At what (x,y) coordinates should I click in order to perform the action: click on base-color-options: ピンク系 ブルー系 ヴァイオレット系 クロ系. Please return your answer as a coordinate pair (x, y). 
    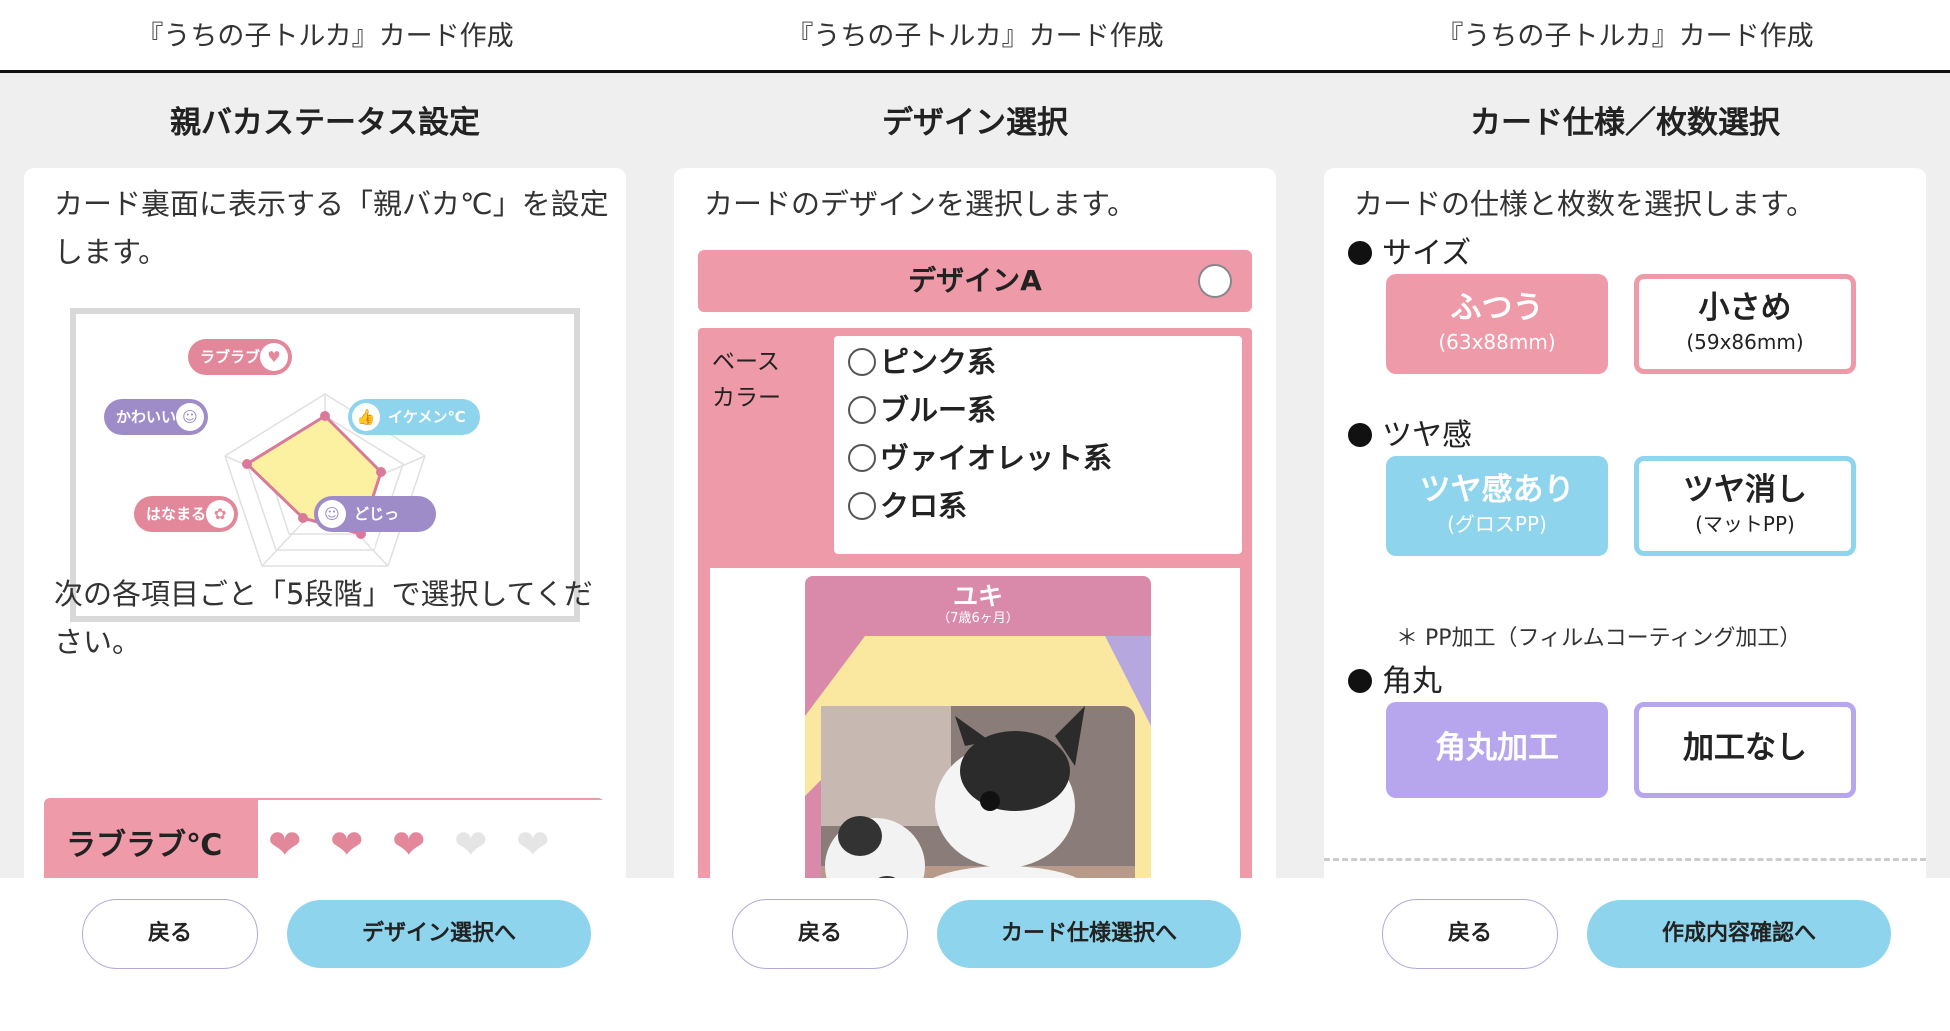
    Looking at the image, I should click on (1038, 445).